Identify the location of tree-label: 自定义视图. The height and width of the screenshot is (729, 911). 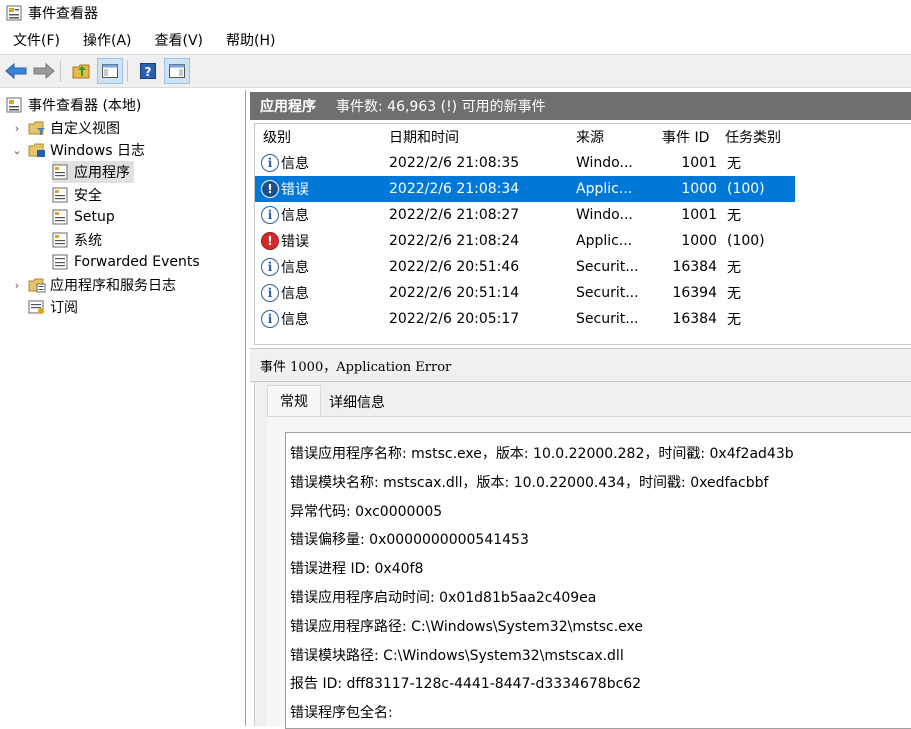
(85, 129).